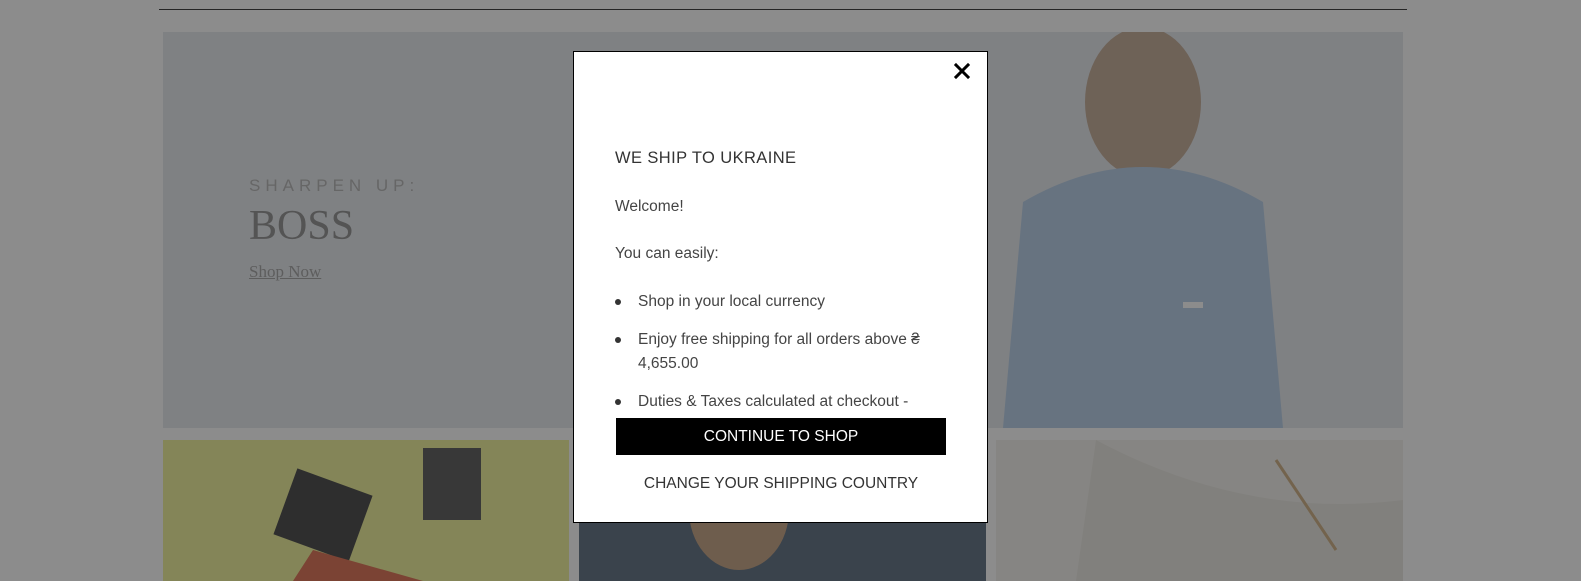 This screenshot has width=1581, height=581. Describe the element at coordinates (781, 484) in the screenshot. I see `change-shipping-country-link: CHANGE YOUR SHIPPING COUNTRY` at that location.